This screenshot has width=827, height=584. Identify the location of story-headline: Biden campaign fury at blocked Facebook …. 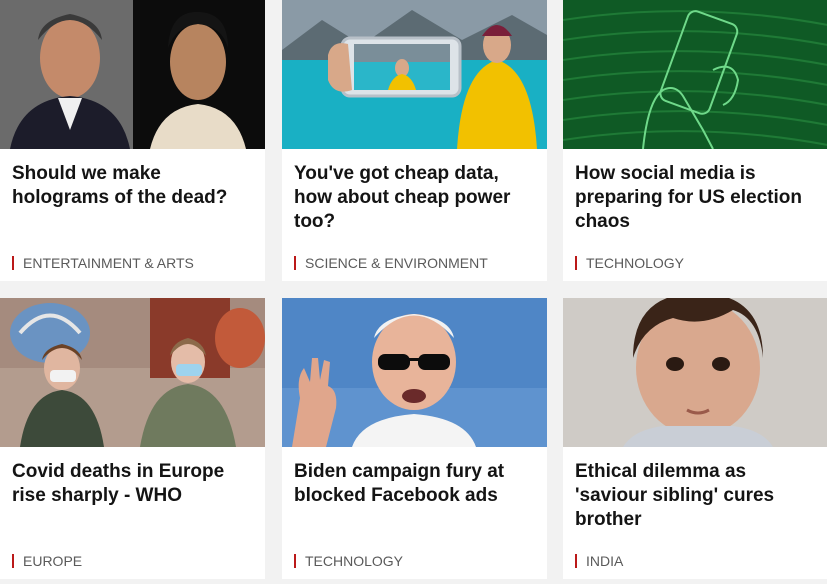
(414, 484).